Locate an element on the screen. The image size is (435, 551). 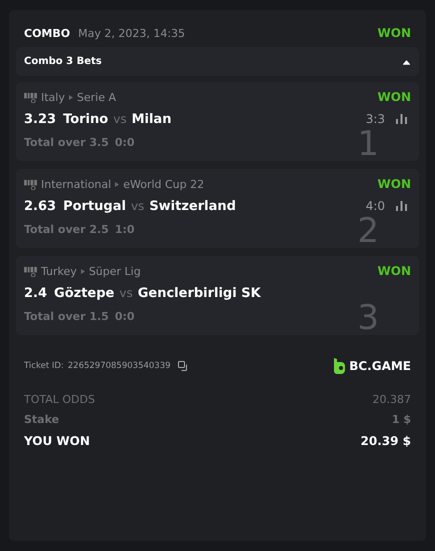
ticket-id-label: Ticket ID: is located at coordinates (44, 366).